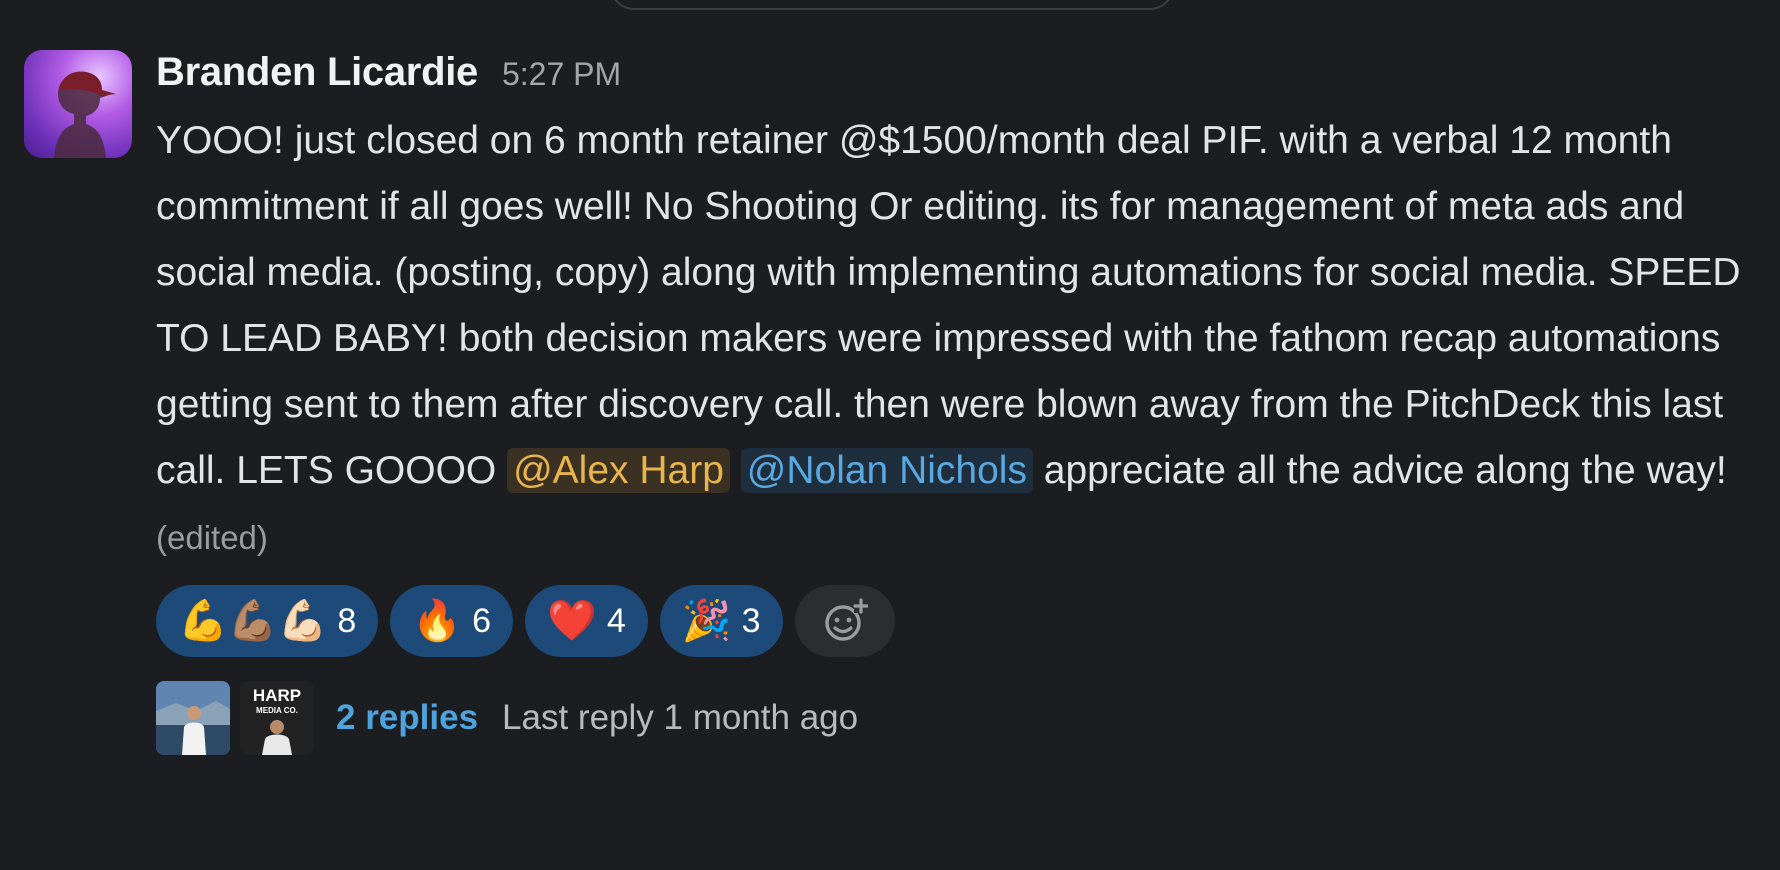 The image size is (1780, 870). Describe the element at coordinates (482, 620) in the screenshot. I see `reaction-count: 6` at that location.